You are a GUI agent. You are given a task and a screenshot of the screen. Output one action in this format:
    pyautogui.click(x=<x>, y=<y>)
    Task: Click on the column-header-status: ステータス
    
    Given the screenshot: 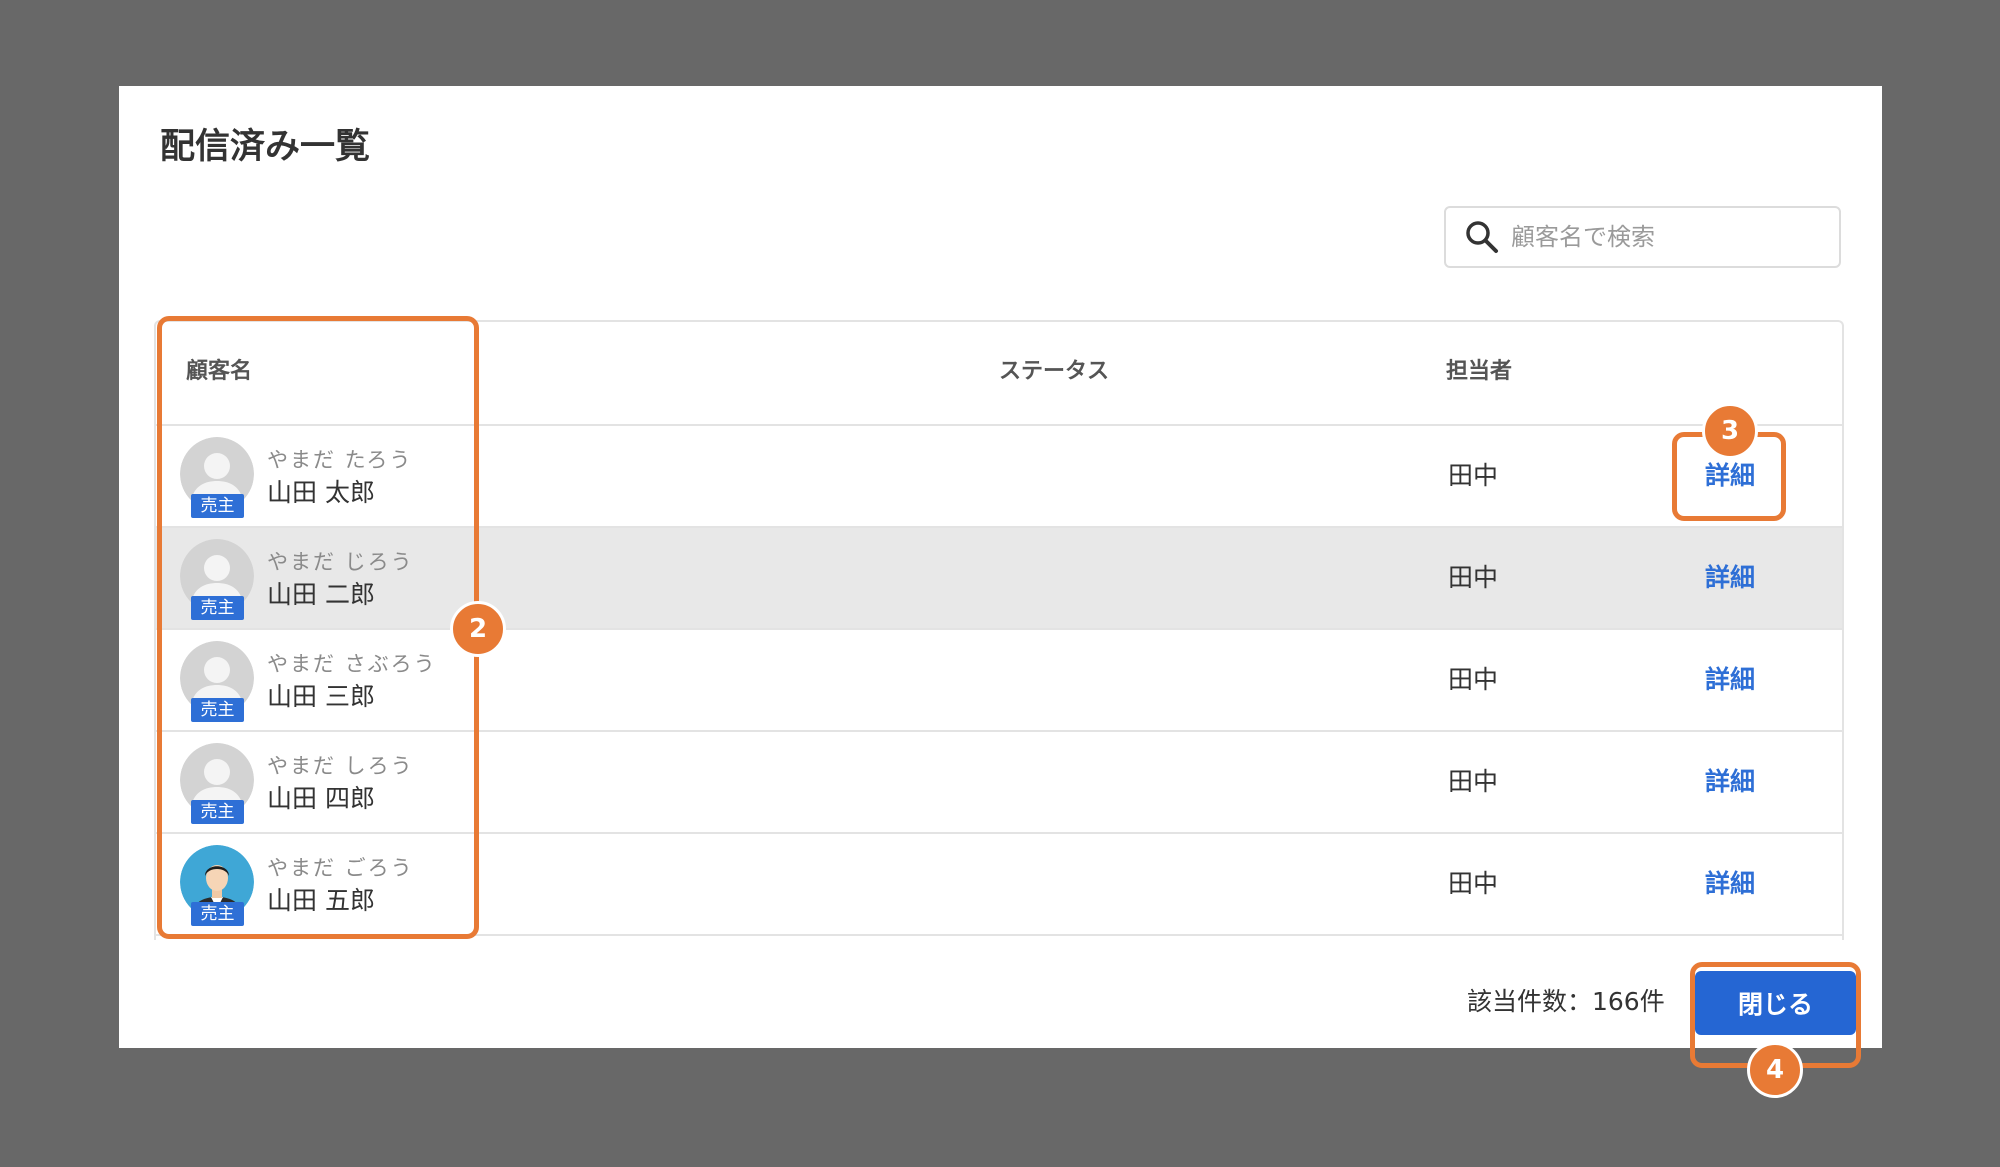 What is the action you would take?
    pyautogui.click(x=1054, y=371)
    